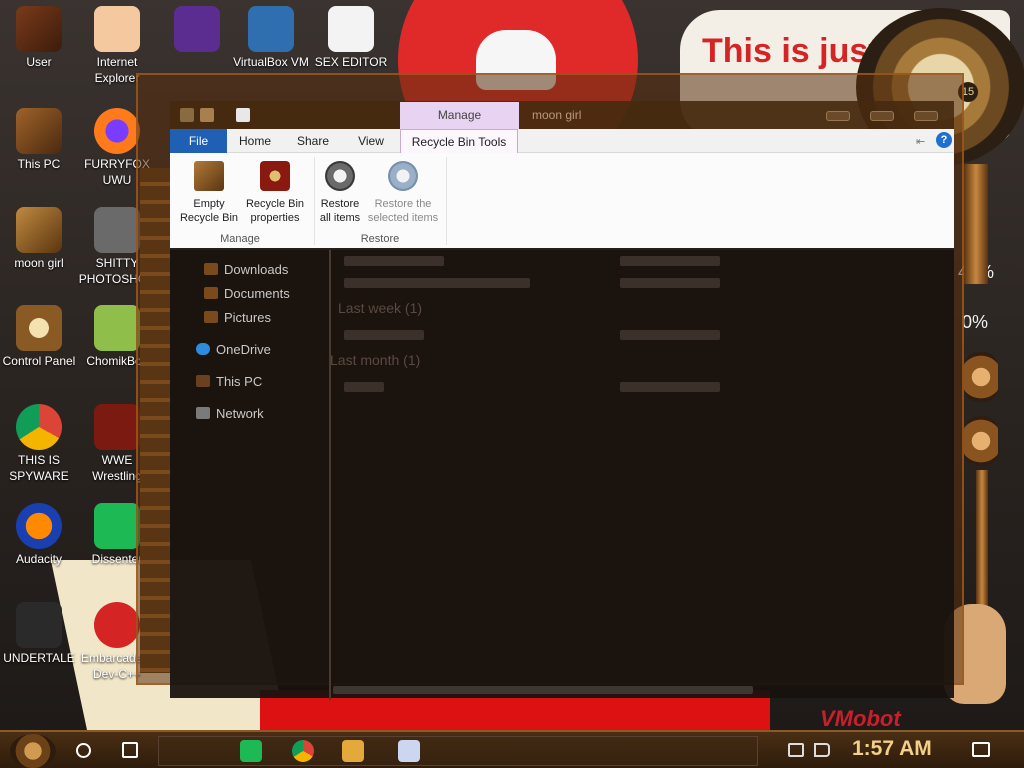 Image resolution: width=1024 pixels, height=768 pixels. Describe the element at coordinates (926, 116) in the screenshot. I see `close-button` at that location.